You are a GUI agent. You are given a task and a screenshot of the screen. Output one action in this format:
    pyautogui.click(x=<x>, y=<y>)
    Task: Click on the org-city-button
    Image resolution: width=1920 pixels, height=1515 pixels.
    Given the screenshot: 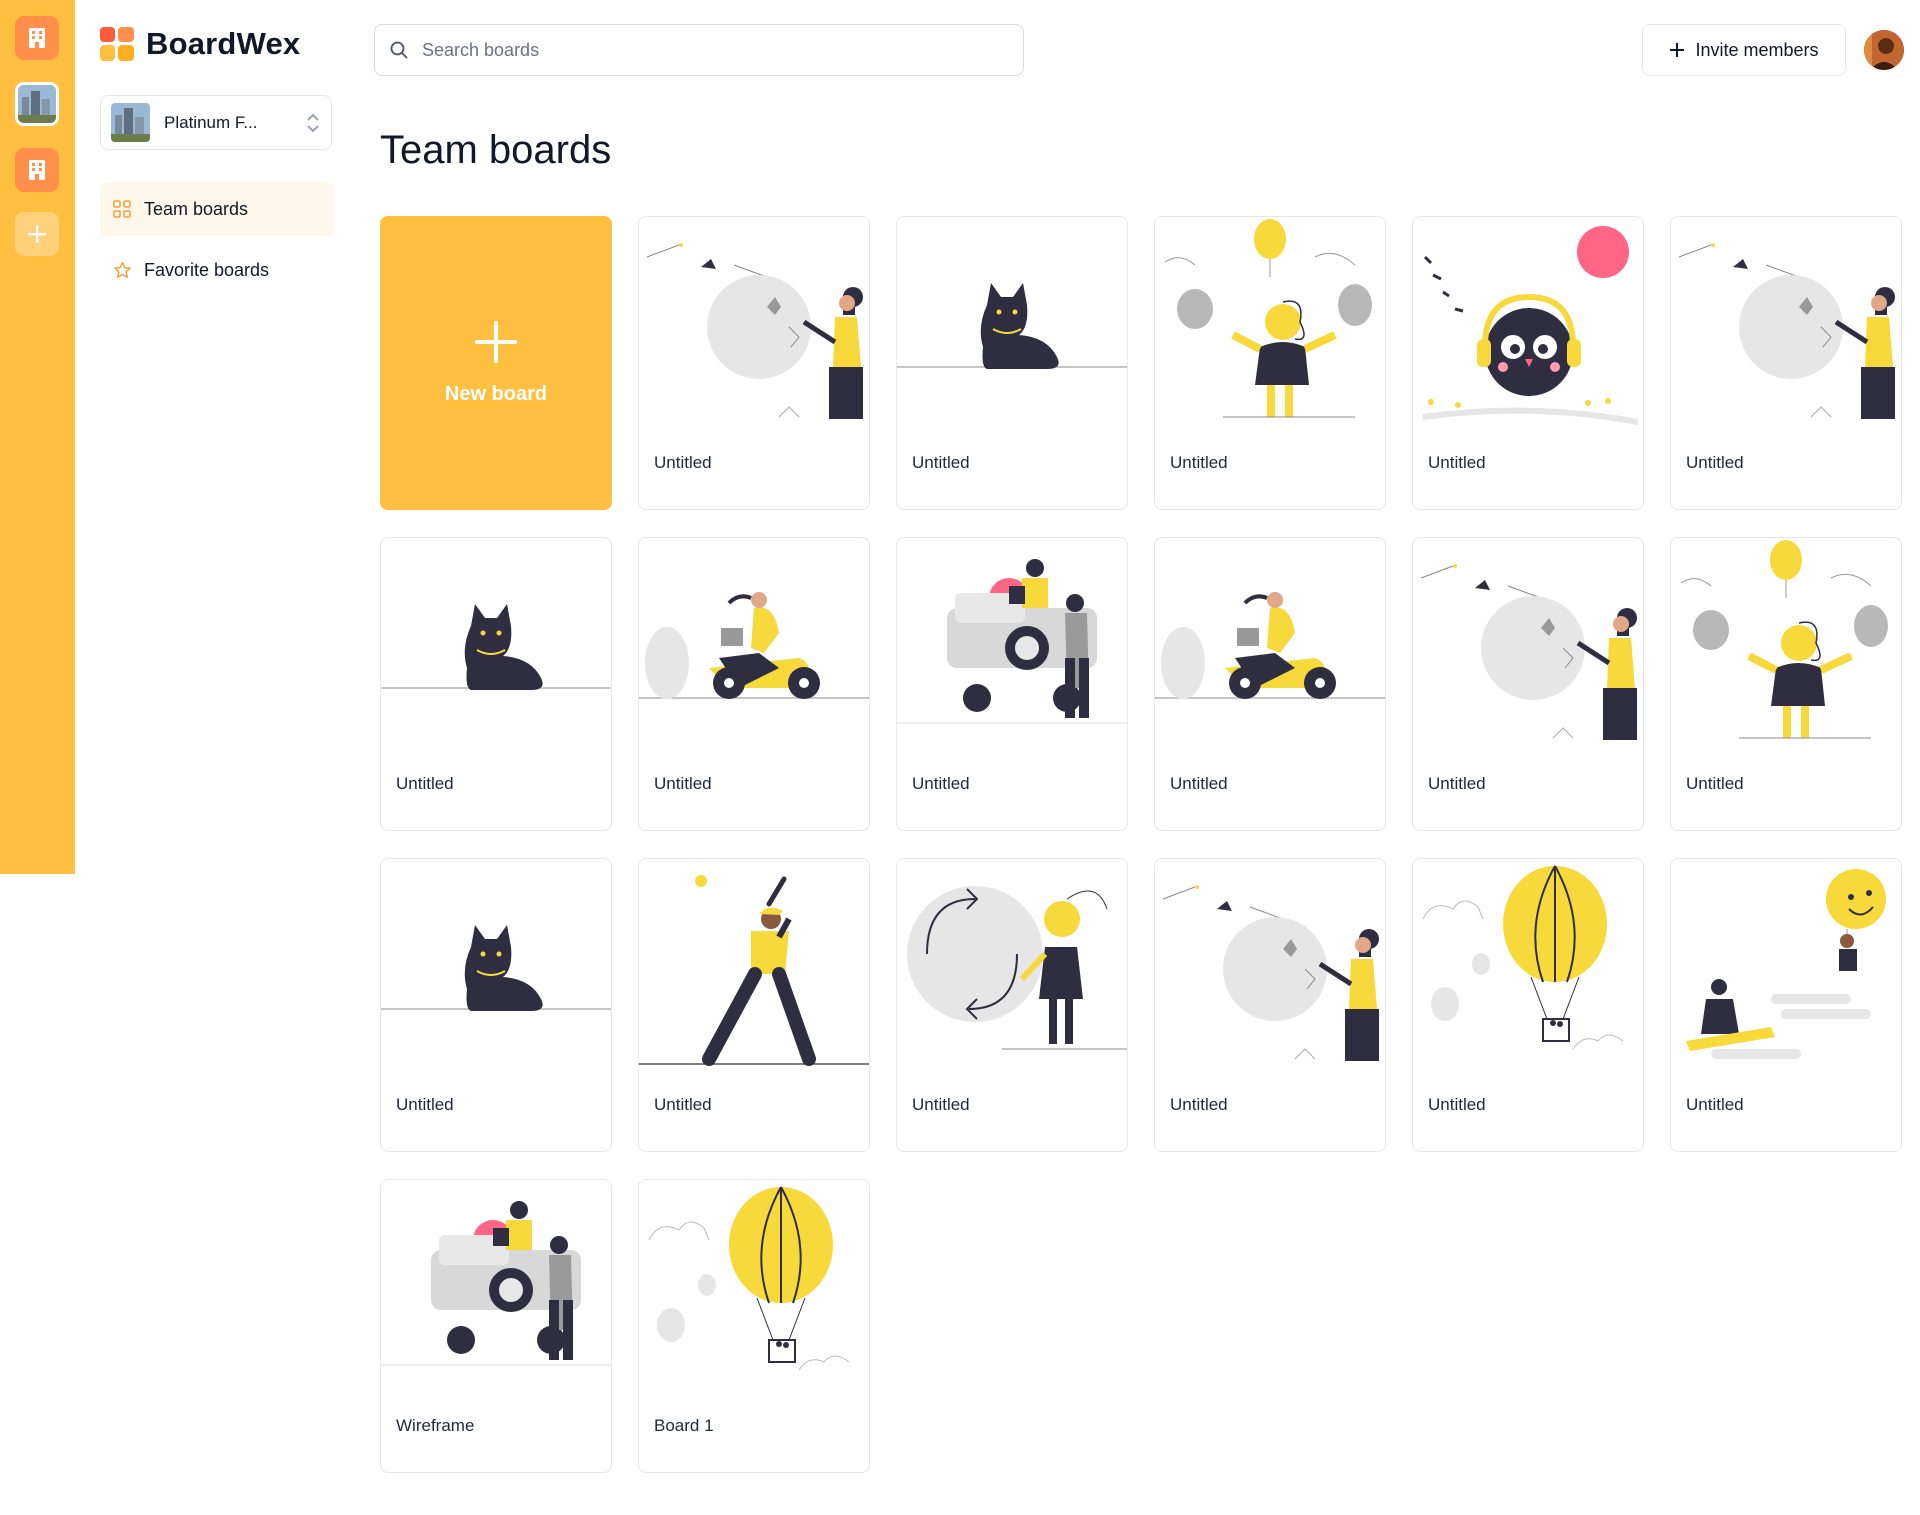 What is the action you would take?
    pyautogui.click(x=37, y=104)
    